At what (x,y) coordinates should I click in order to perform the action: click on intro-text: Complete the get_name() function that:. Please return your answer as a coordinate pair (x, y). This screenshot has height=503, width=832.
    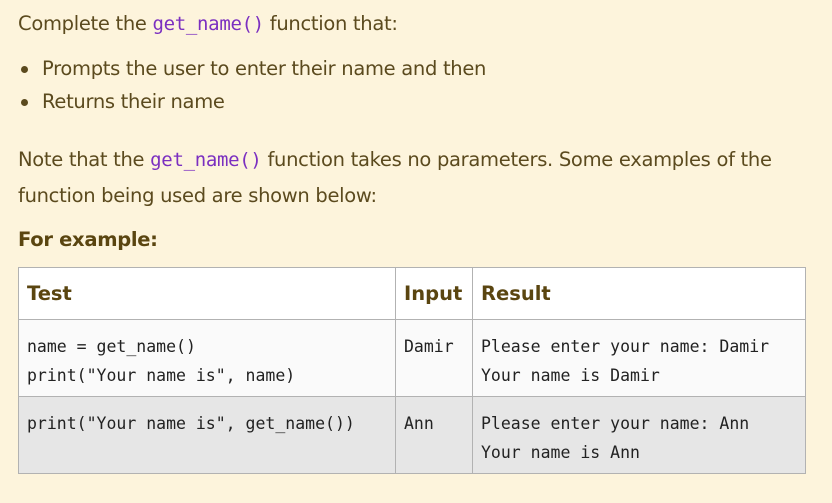
    Looking at the image, I should click on (208, 24).